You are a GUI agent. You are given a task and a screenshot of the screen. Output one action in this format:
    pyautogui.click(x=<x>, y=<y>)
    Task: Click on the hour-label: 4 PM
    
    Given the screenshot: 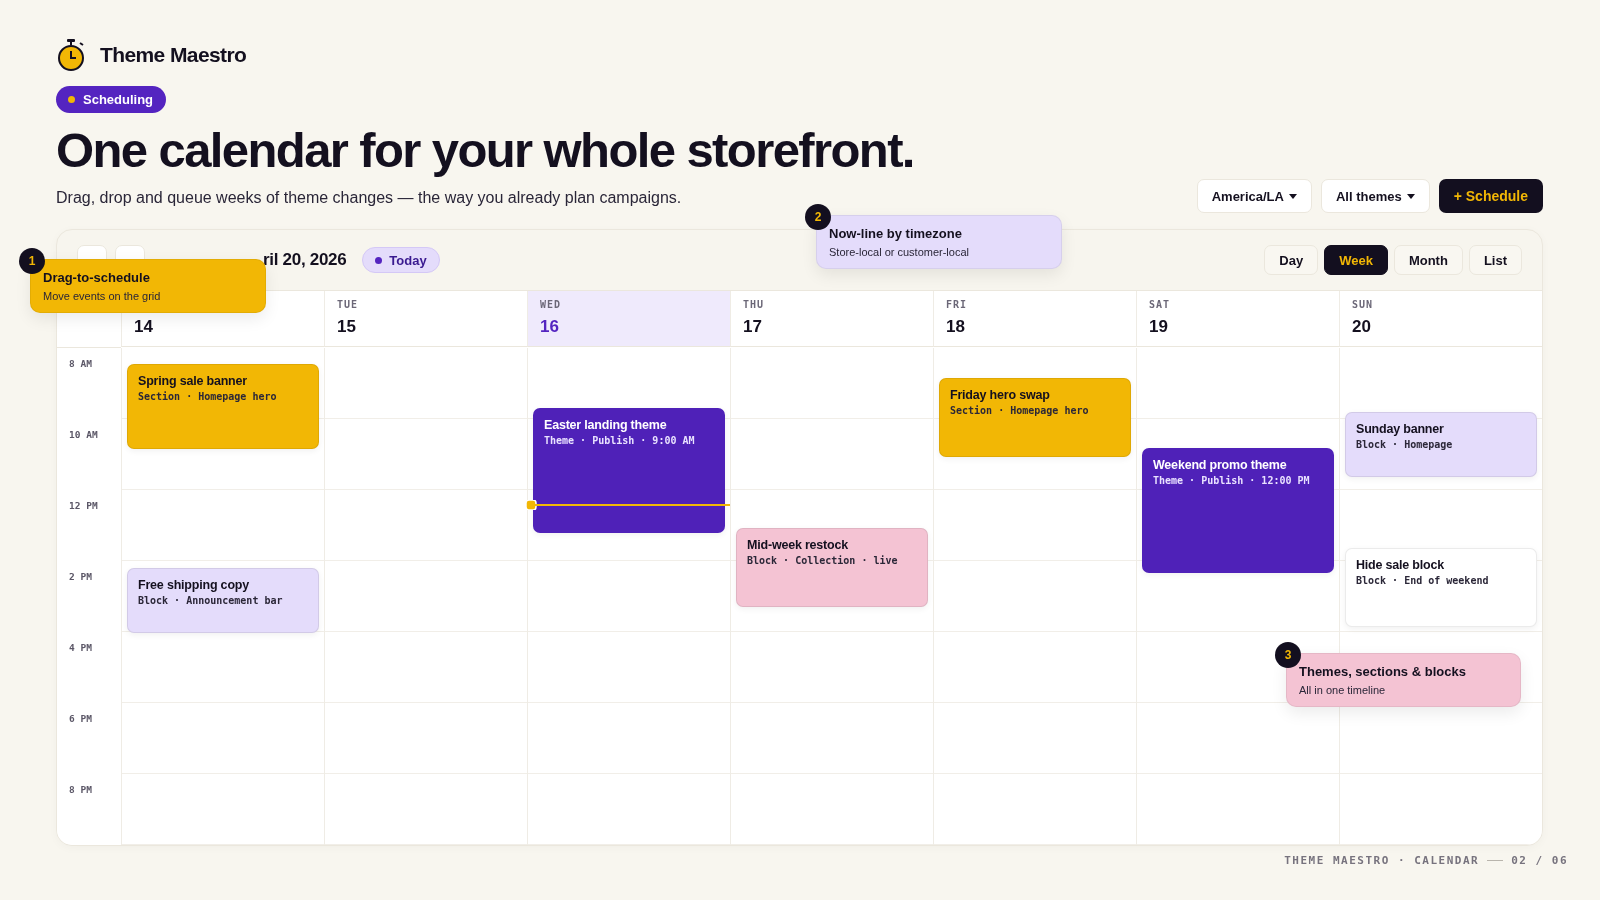 What is the action you would take?
    pyautogui.click(x=80, y=647)
    